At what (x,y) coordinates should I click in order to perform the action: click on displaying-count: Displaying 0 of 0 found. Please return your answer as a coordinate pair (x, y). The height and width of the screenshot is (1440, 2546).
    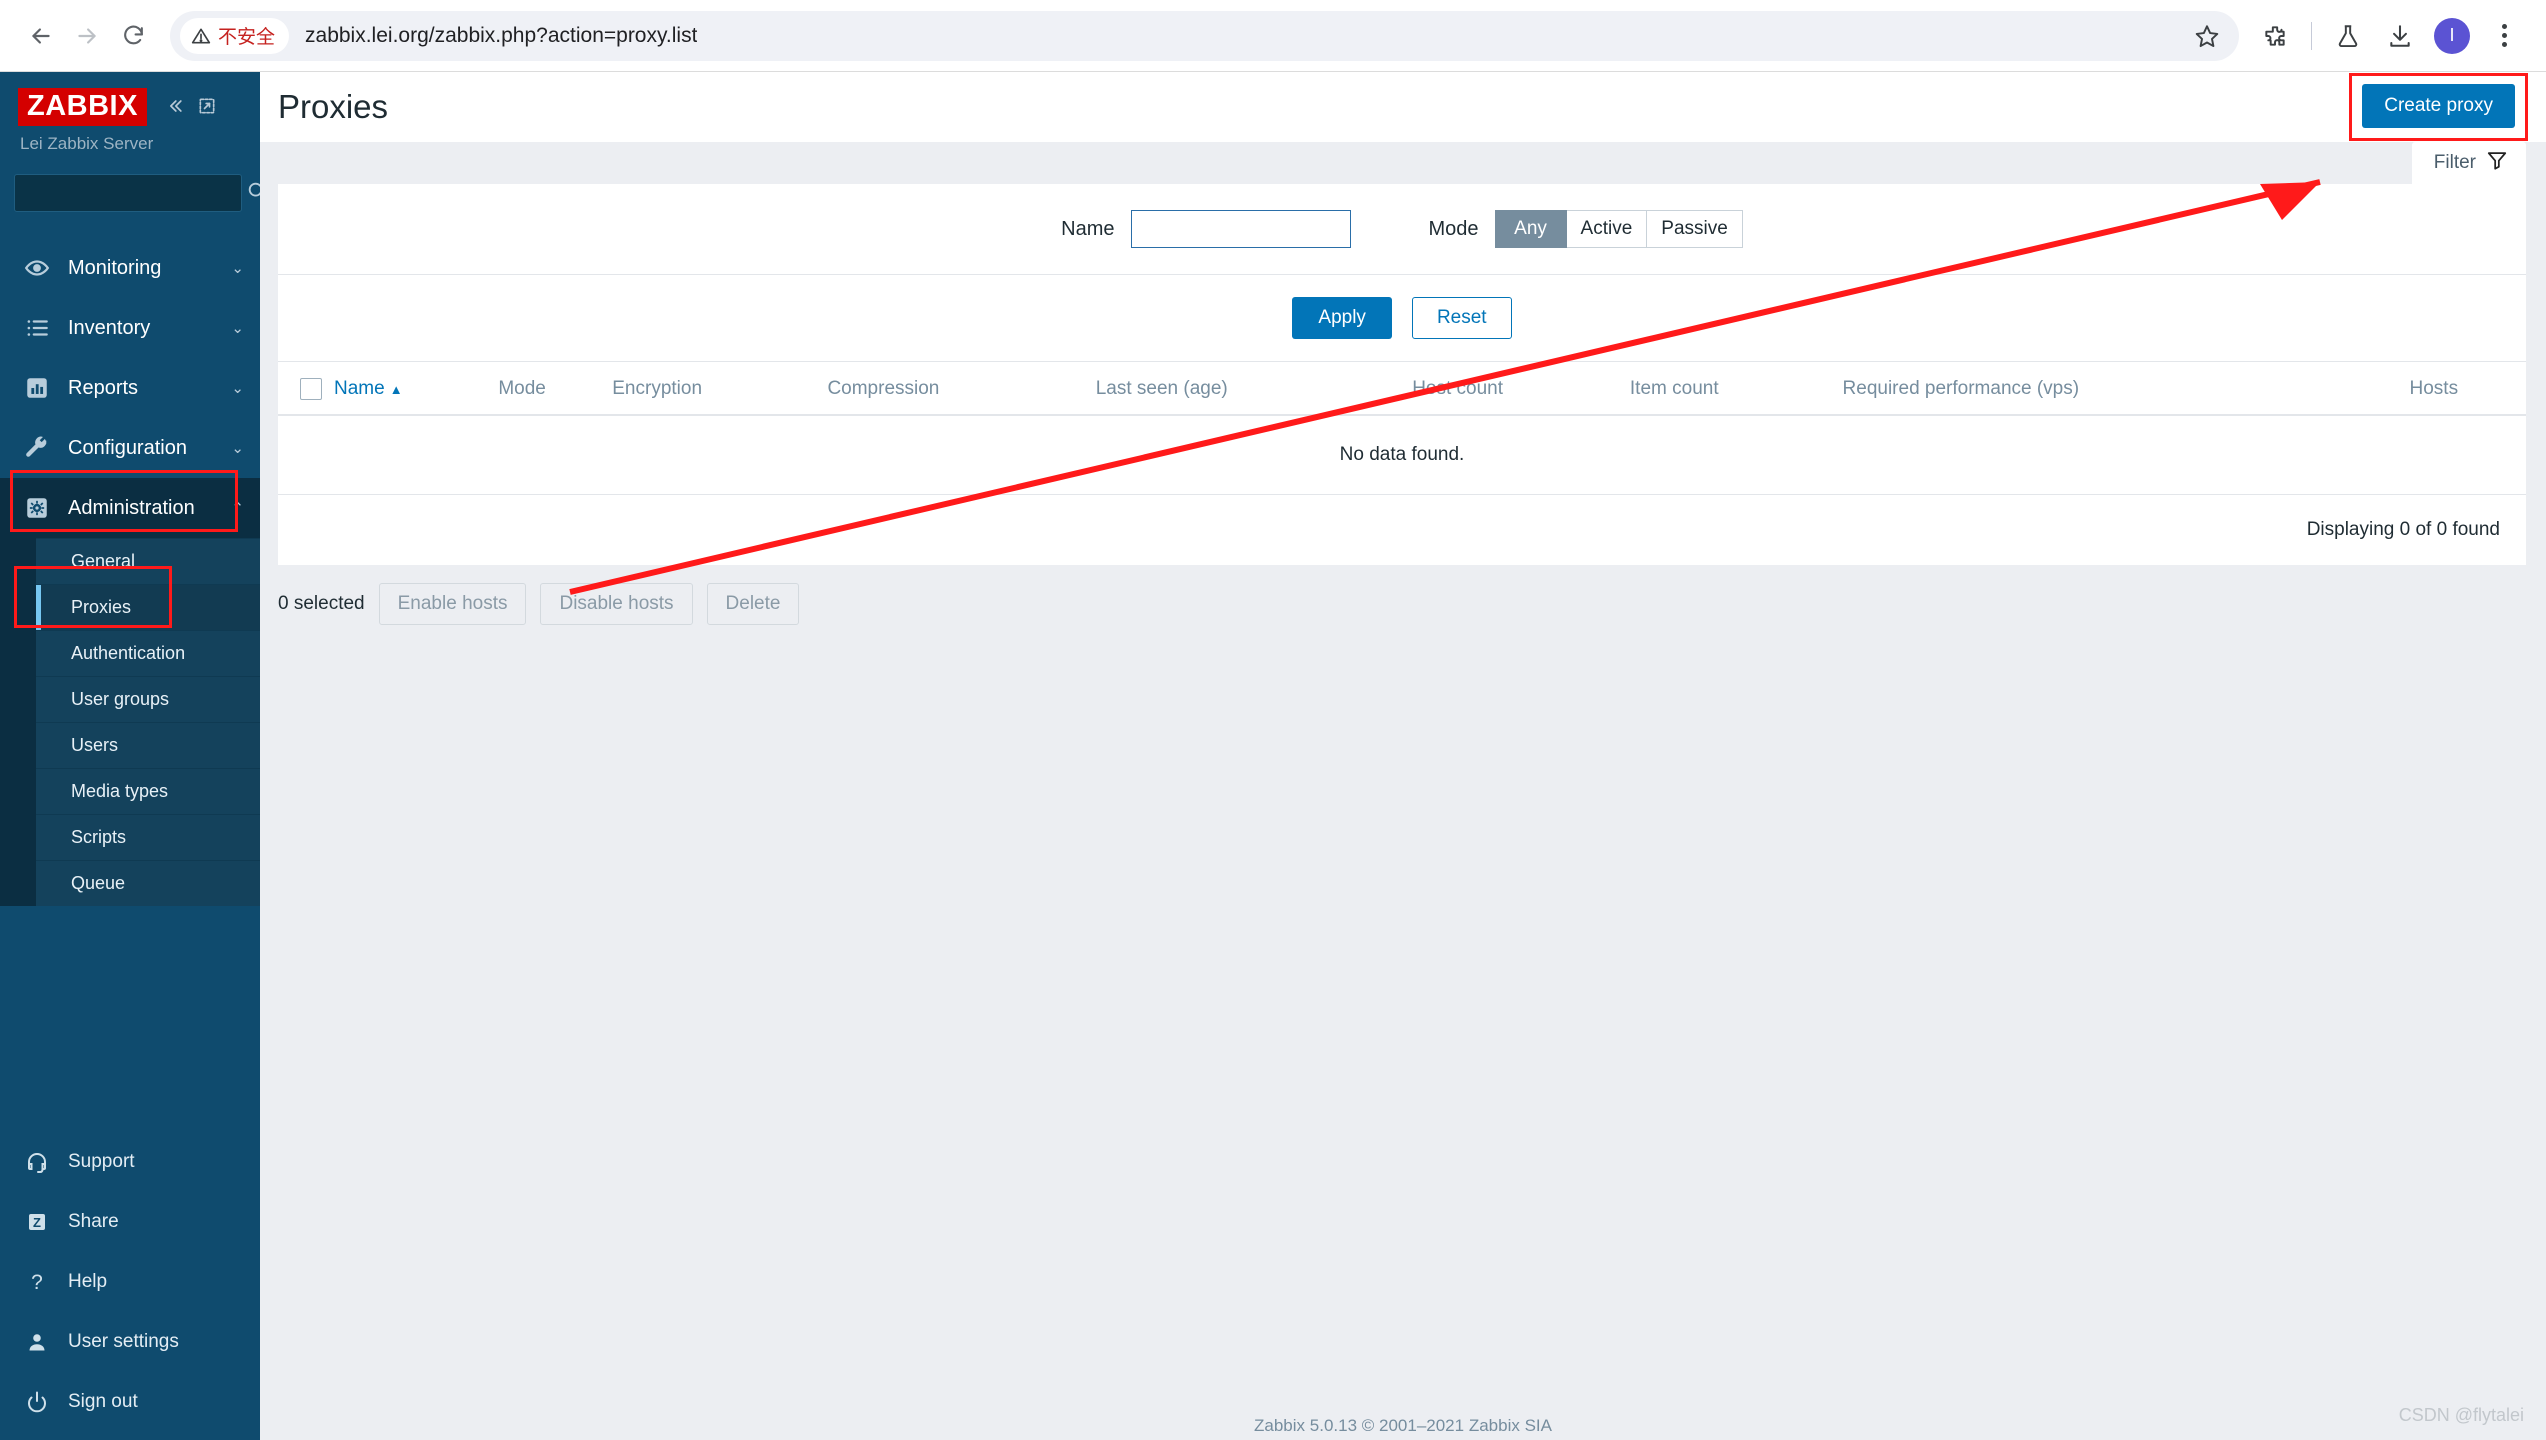
    Looking at the image, I should click on (2403, 529).